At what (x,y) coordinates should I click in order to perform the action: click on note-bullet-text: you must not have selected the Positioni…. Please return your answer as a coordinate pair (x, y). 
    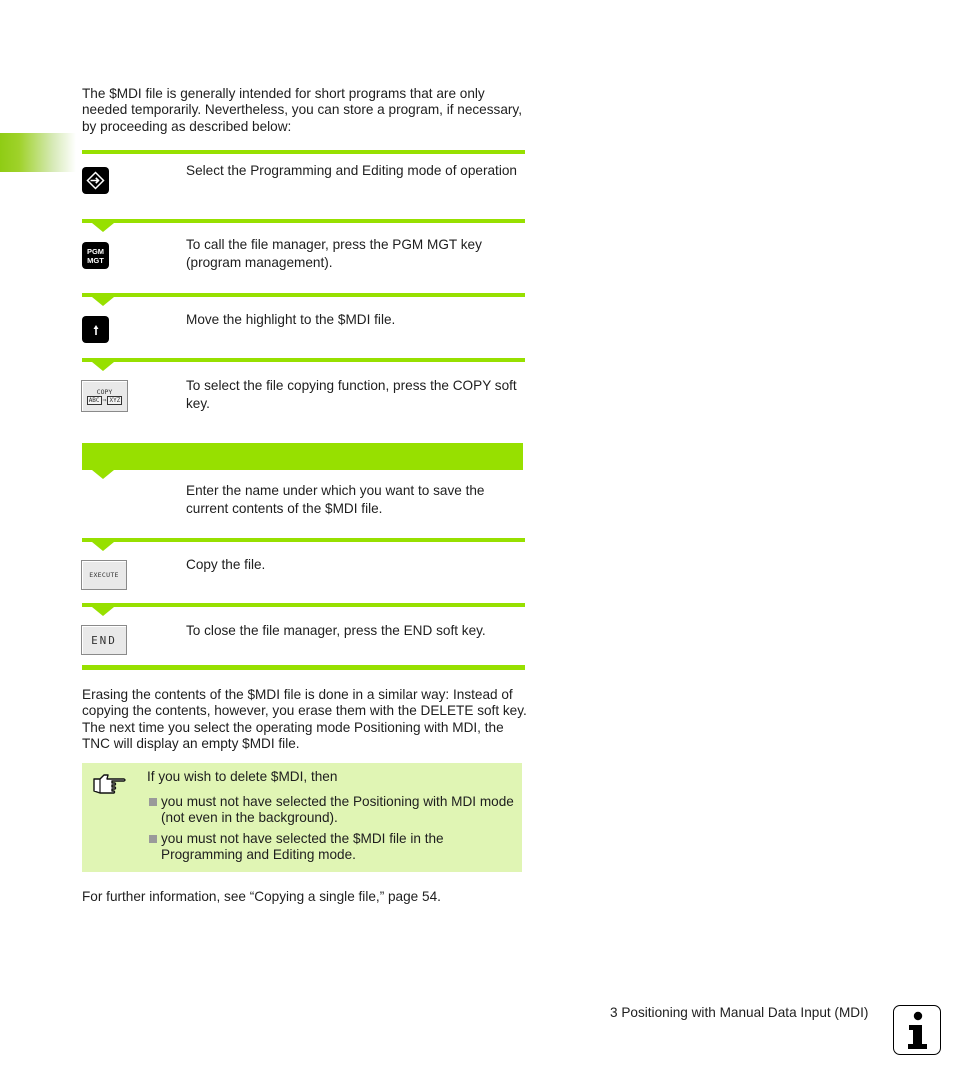
    Looking at the image, I should click on (337, 810).